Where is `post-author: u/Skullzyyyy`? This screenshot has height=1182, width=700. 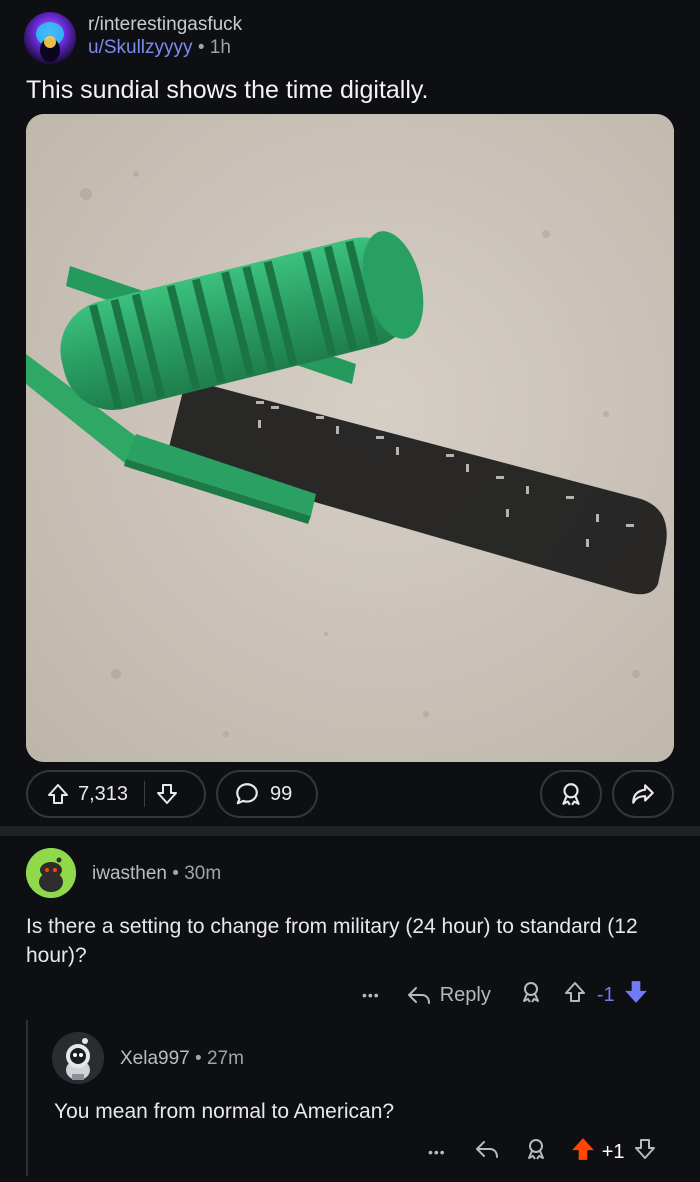 post-author: u/Skullzyyyy is located at coordinates (140, 47).